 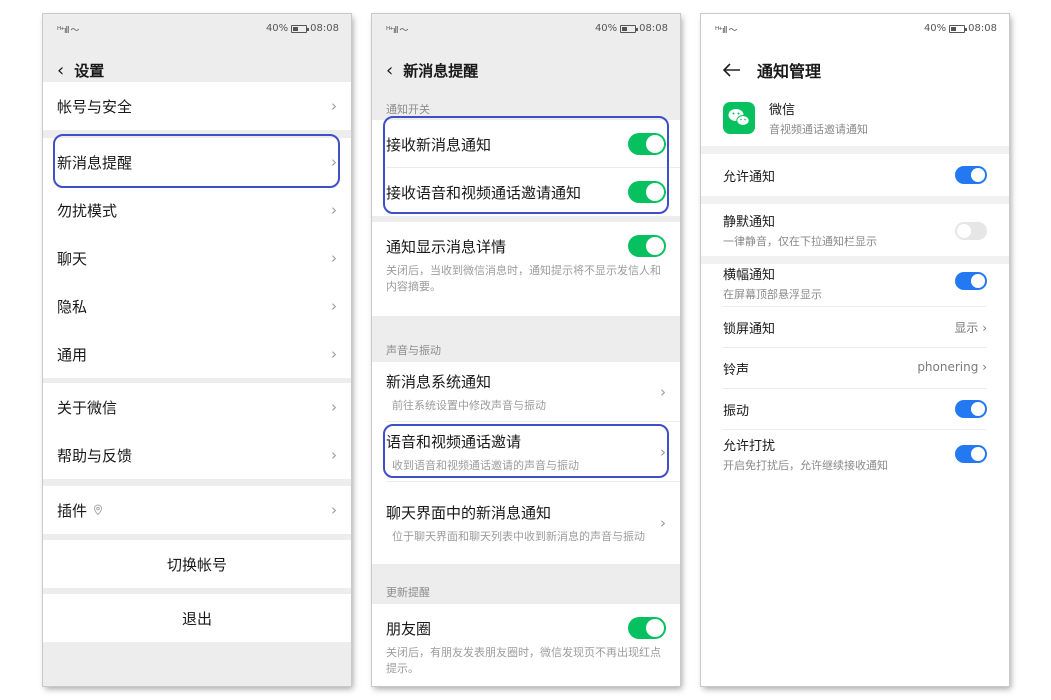 What do you see at coordinates (855, 409) in the screenshot?
I see `vibrate-row: 振动` at bounding box center [855, 409].